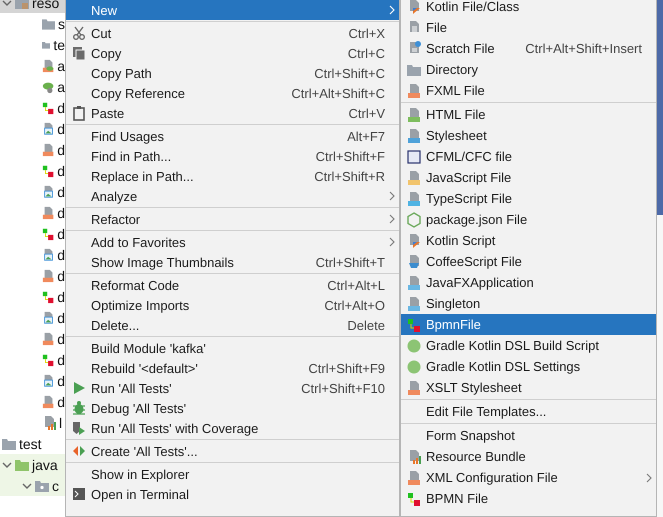 The image size is (663, 517). What do you see at coordinates (232, 408) in the screenshot?
I see `menu-item: Debug 'All Tests'` at bounding box center [232, 408].